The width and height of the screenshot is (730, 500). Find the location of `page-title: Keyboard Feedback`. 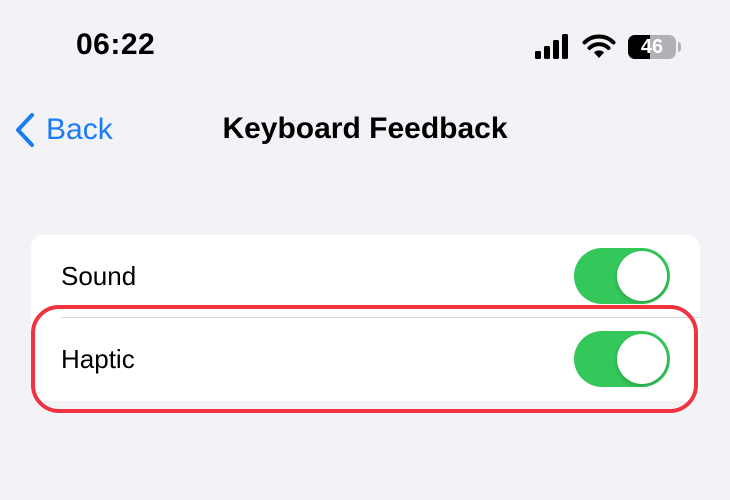

page-title: Keyboard Feedback is located at coordinates (365, 128).